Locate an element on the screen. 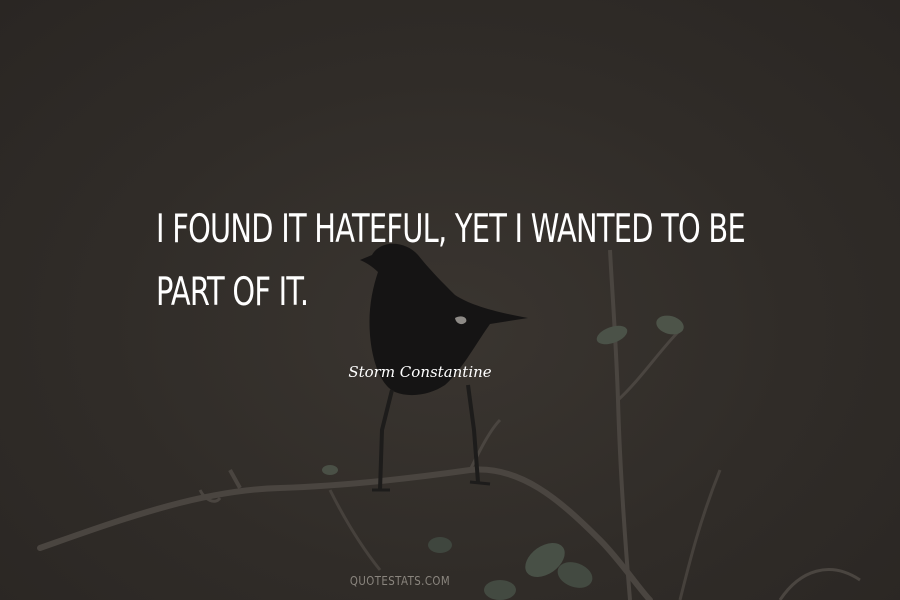 The image size is (900, 600). quote-author: Storm Constantine is located at coordinates (420, 372).